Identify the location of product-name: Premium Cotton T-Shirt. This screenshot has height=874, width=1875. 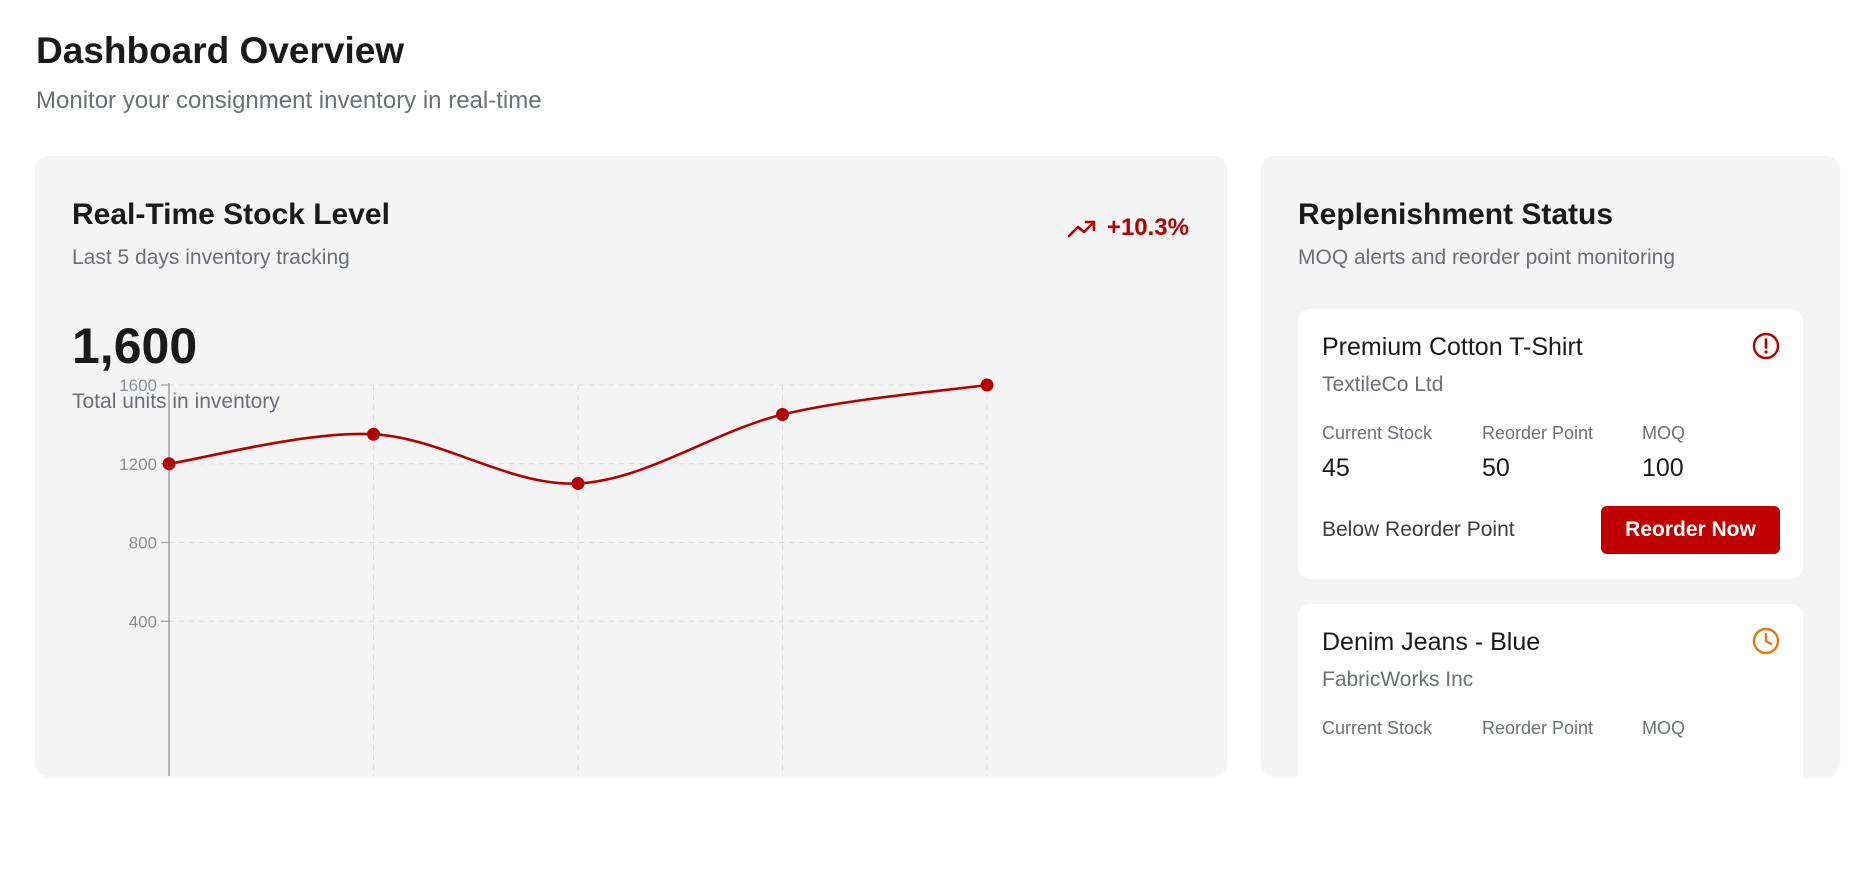
(1452, 347).